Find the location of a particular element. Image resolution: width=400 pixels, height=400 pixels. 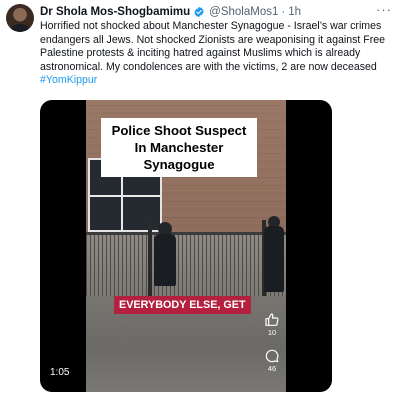

comment-action: 46 is located at coordinates (272, 360).